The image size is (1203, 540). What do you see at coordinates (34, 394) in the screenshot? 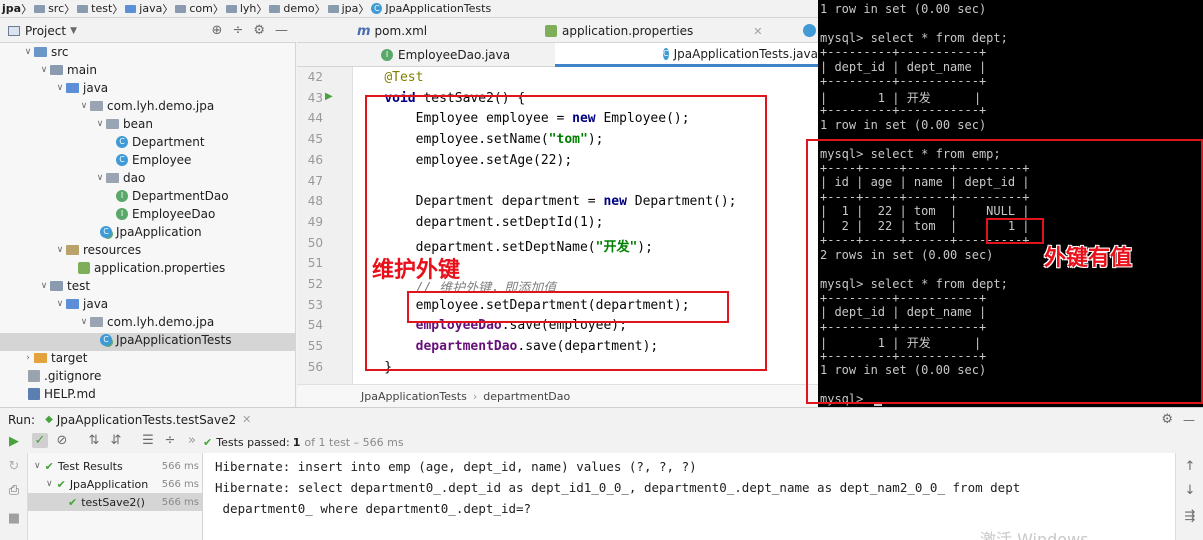
I see `markdown-icon` at bounding box center [34, 394].